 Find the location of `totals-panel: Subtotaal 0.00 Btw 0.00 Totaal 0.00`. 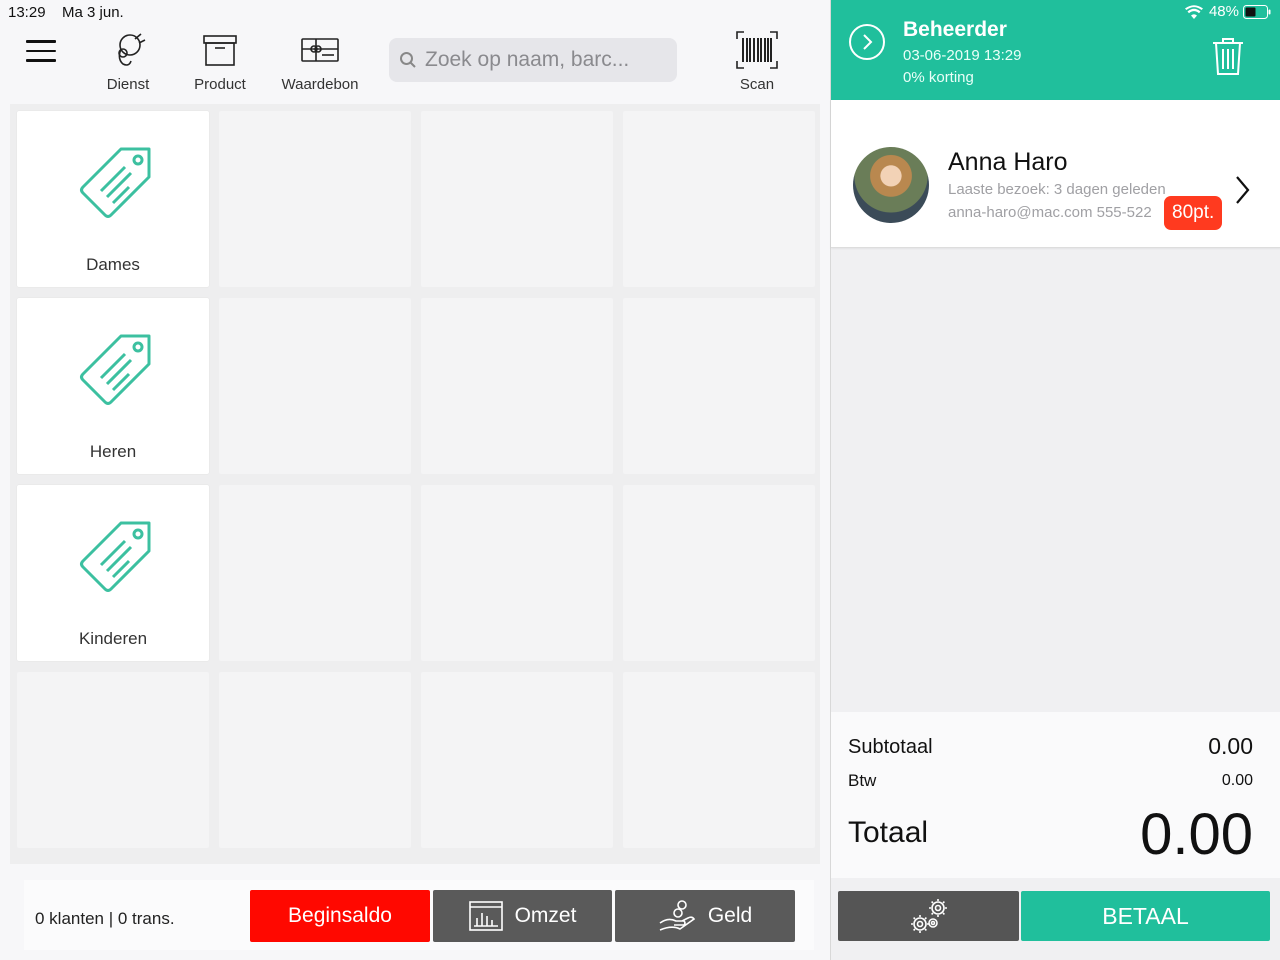

totals-panel: Subtotaal 0.00 Btw 0.00 Totaal 0.00 is located at coordinates (1055, 795).